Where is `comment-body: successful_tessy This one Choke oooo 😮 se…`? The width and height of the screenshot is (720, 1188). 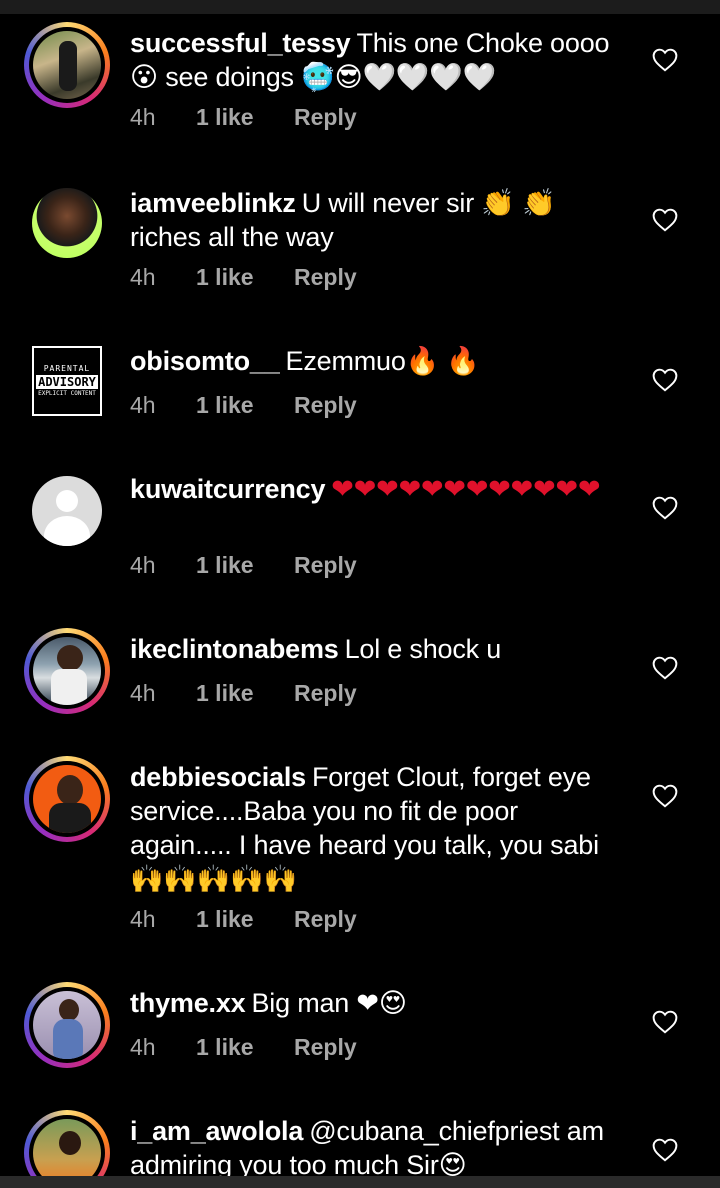
comment-body: successful_tessy This one Choke oooo 😮 se… is located at coordinates (380, 60).